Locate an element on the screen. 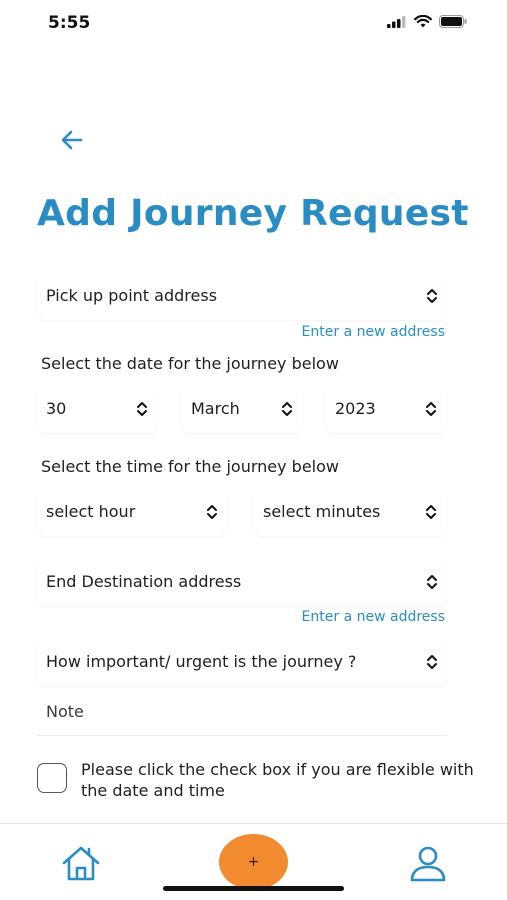 The height and width of the screenshot is (900, 507). pickup-address-select: Pick up point address is located at coordinates (242, 296).